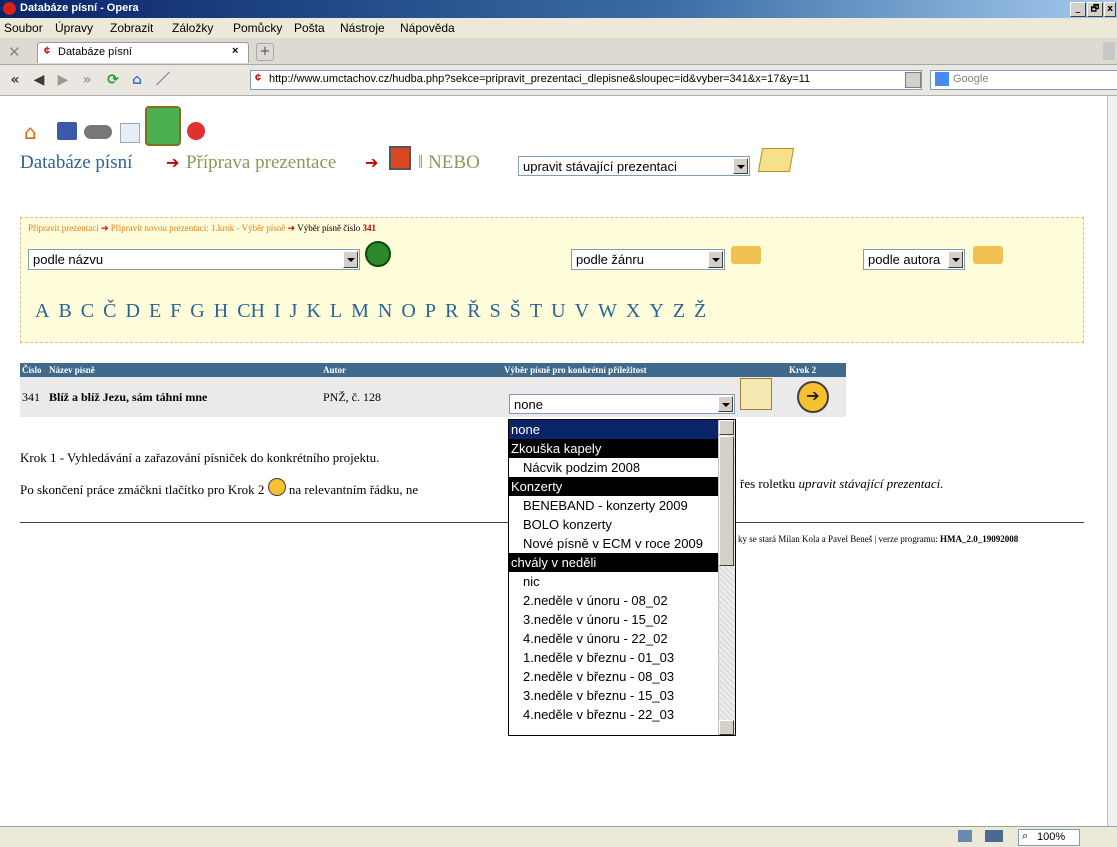 The image size is (1117, 847). I want to click on genre-search-icon, so click(746, 255).